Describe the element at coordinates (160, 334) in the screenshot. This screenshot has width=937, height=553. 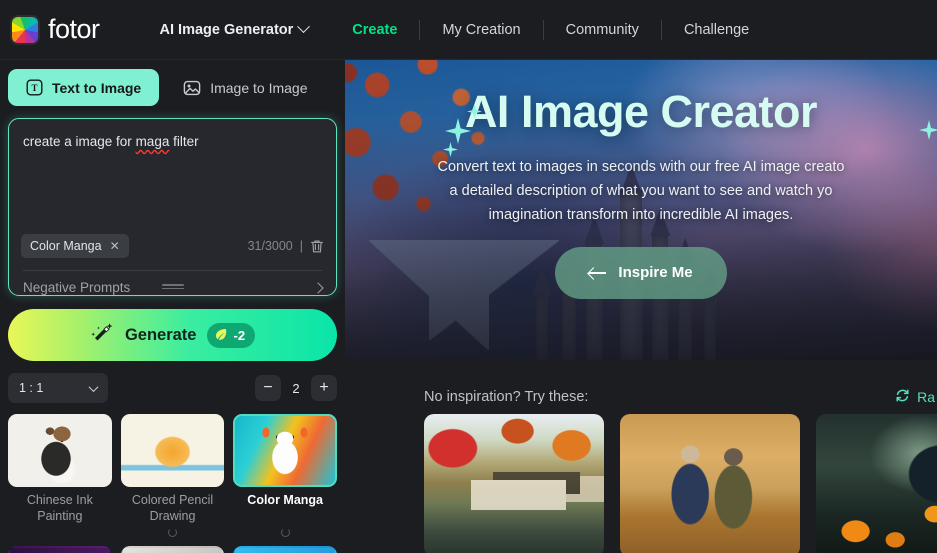
I see `generate-label: Generate` at that location.